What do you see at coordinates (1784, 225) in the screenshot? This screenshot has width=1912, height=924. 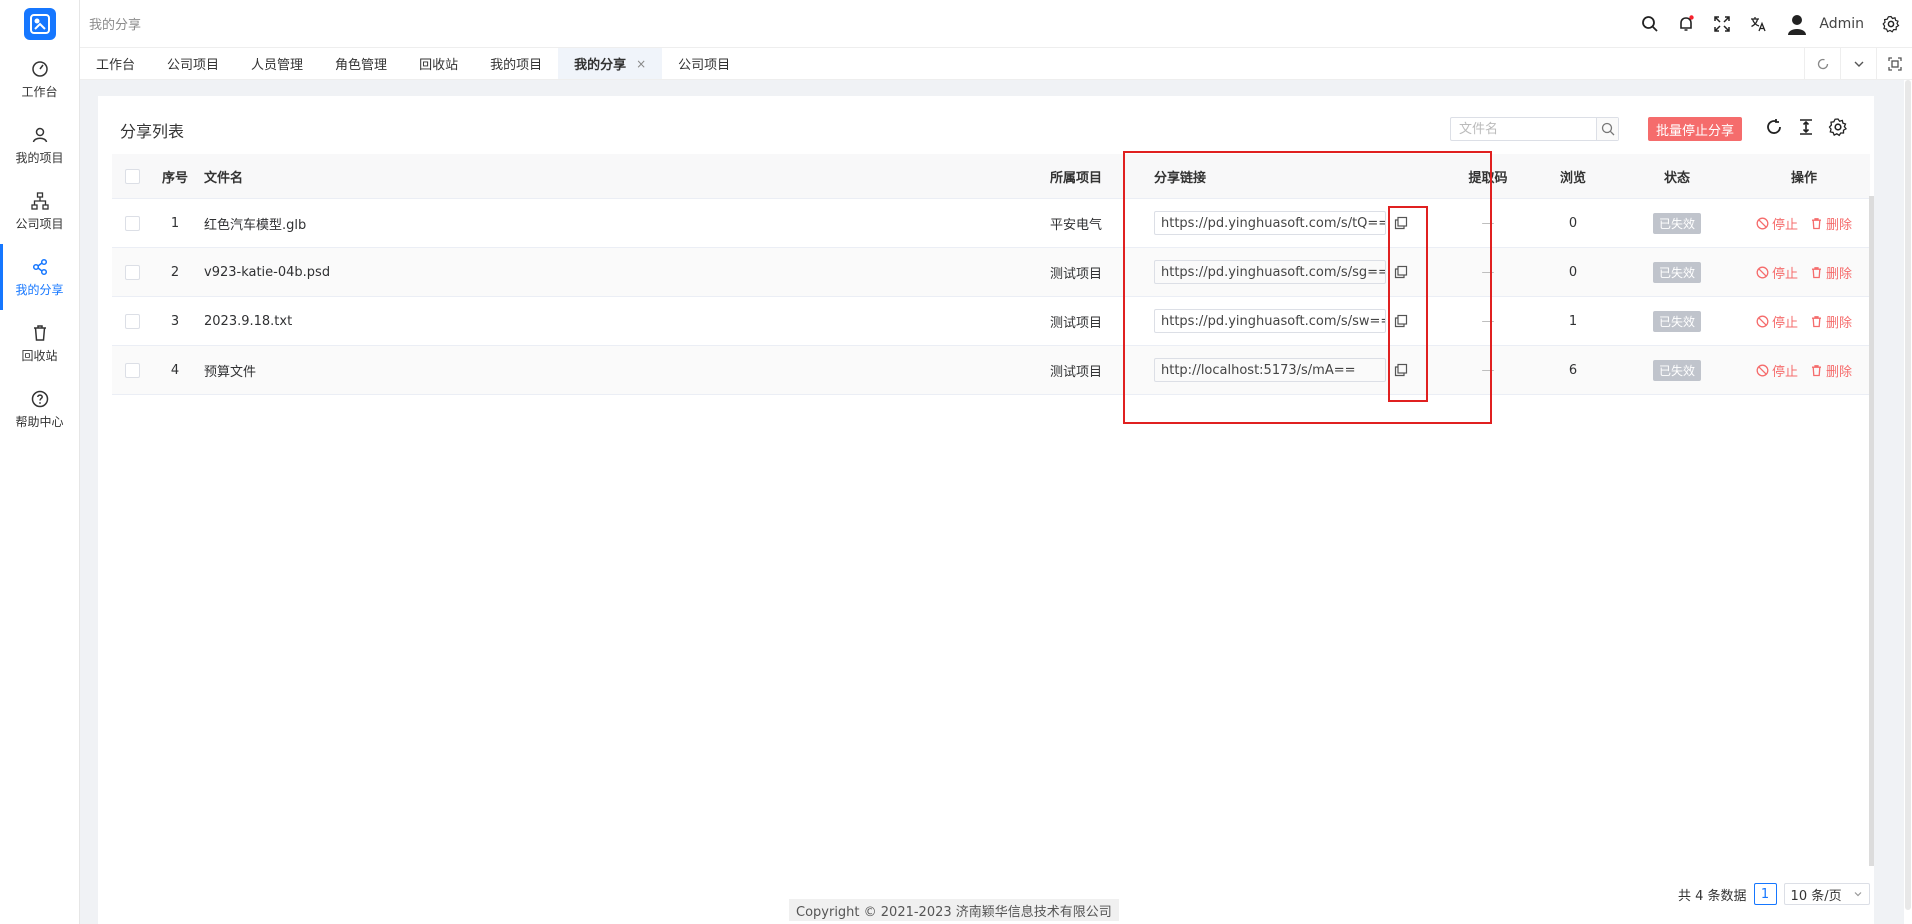 I see `stop-label: 停止` at bounding box center [1784, 225].